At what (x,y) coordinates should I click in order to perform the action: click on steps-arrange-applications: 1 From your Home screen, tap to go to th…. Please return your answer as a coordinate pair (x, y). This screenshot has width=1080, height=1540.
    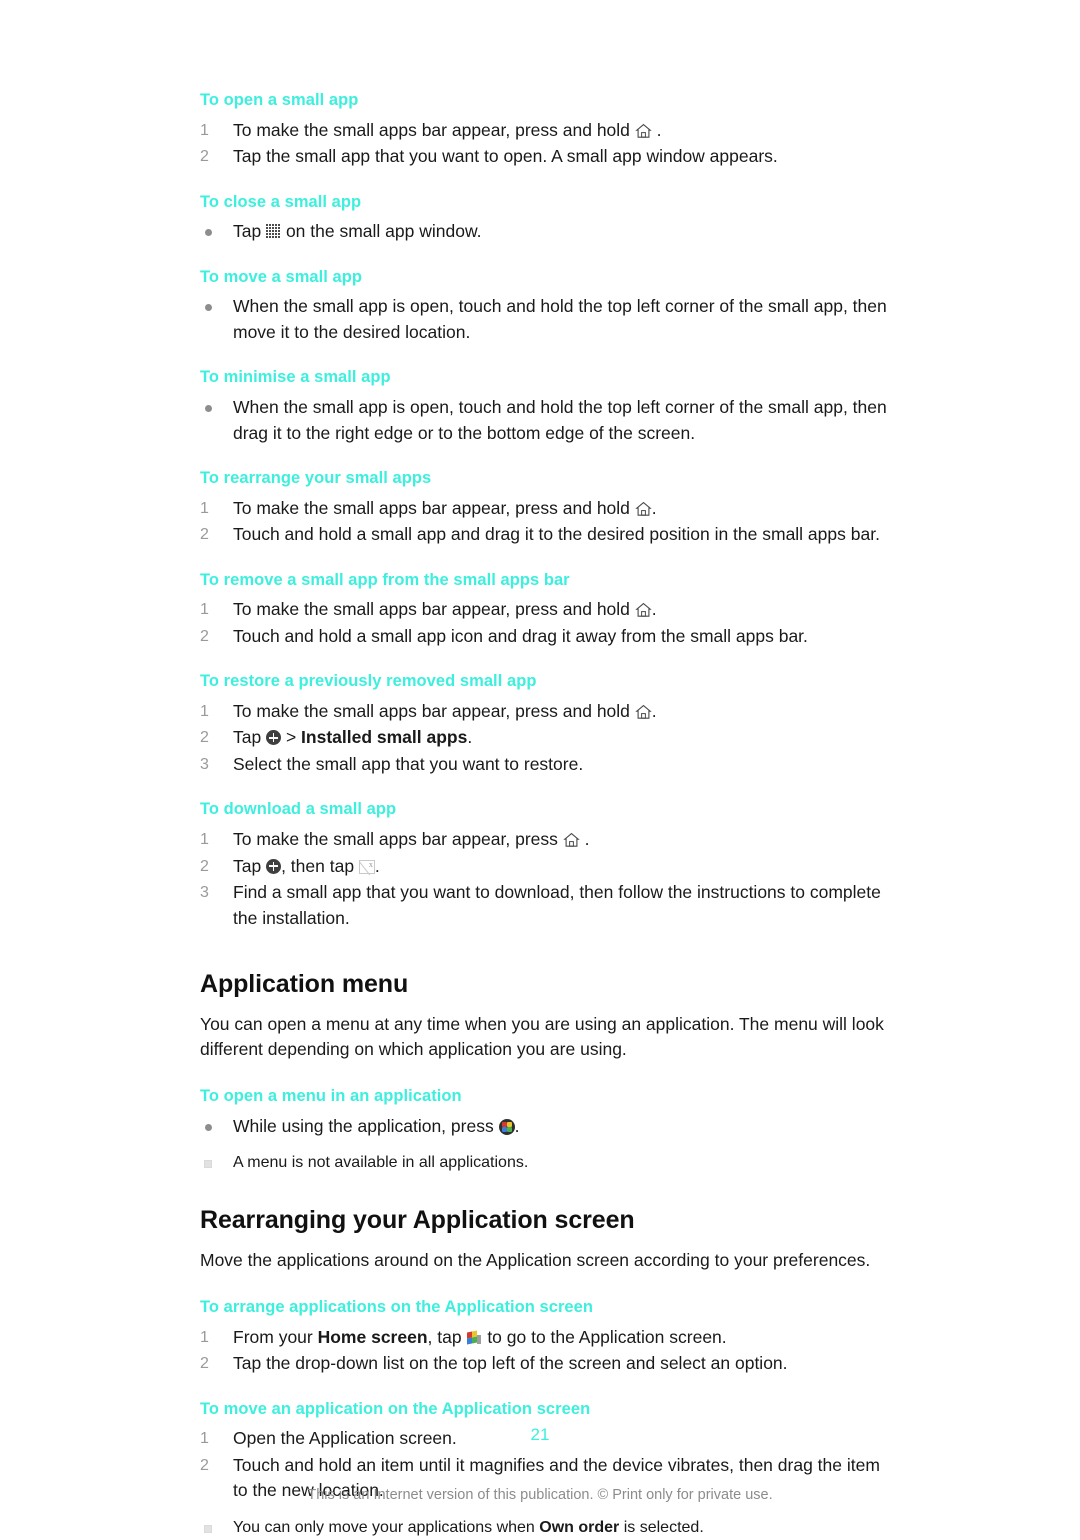
    Looking at the image, I should click on (545, 1351).